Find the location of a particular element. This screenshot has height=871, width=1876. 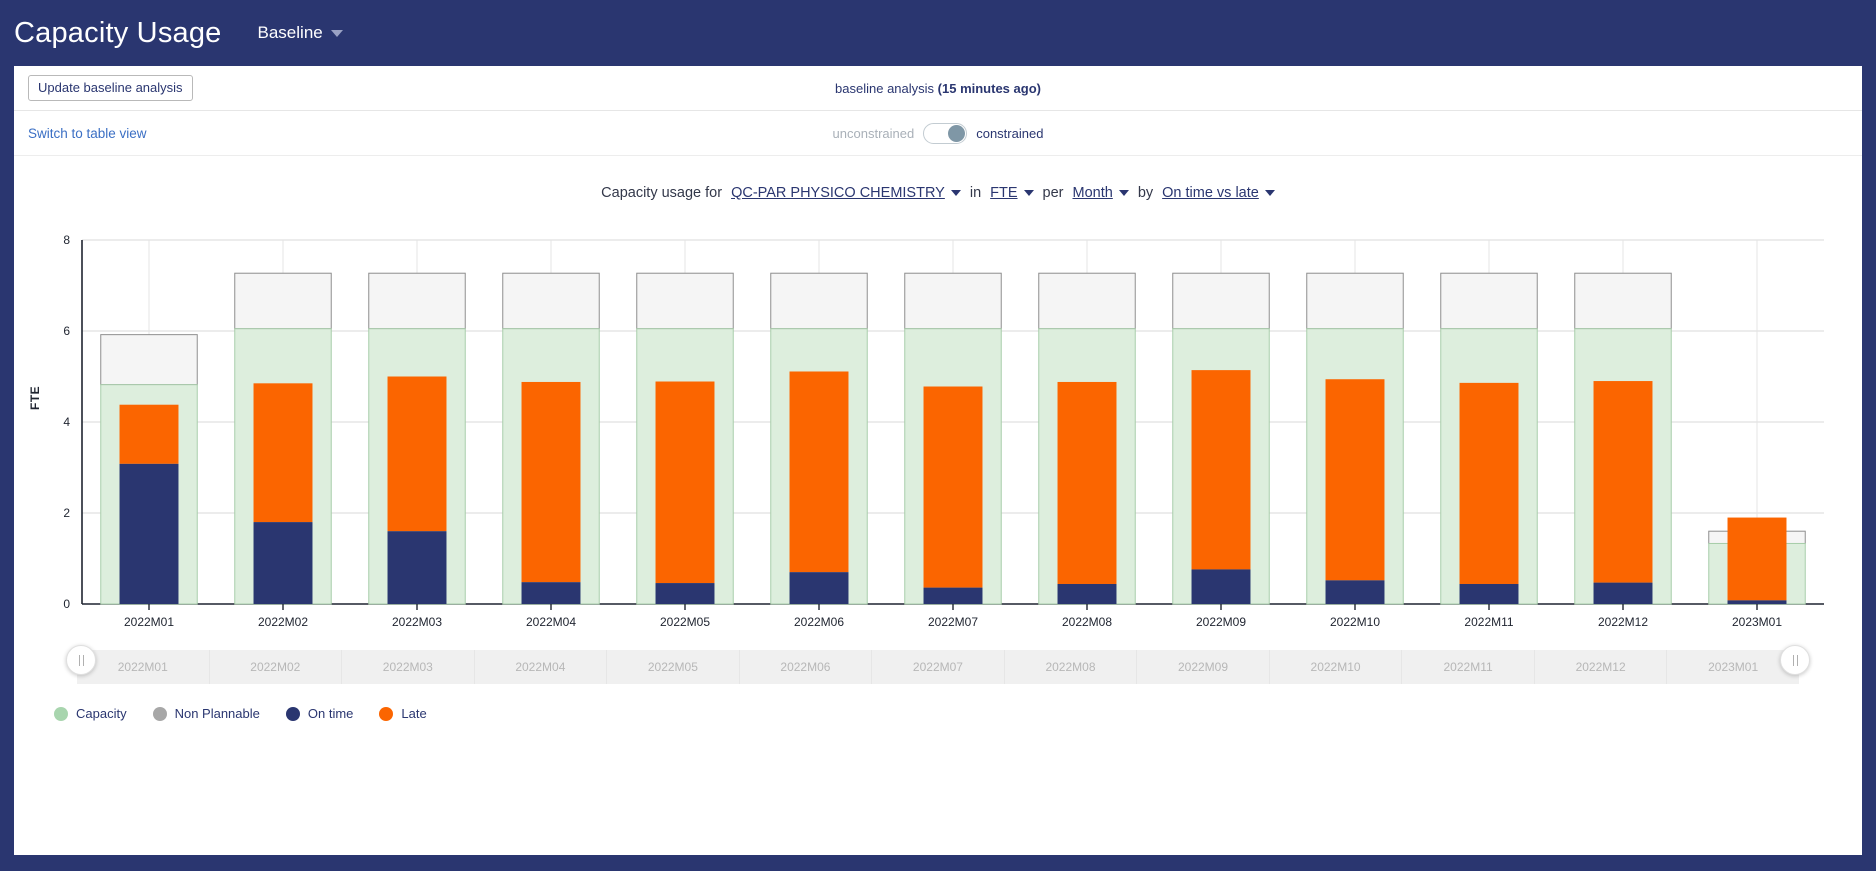

svg-text: 2022M04 is located at coordinates (551, 622).